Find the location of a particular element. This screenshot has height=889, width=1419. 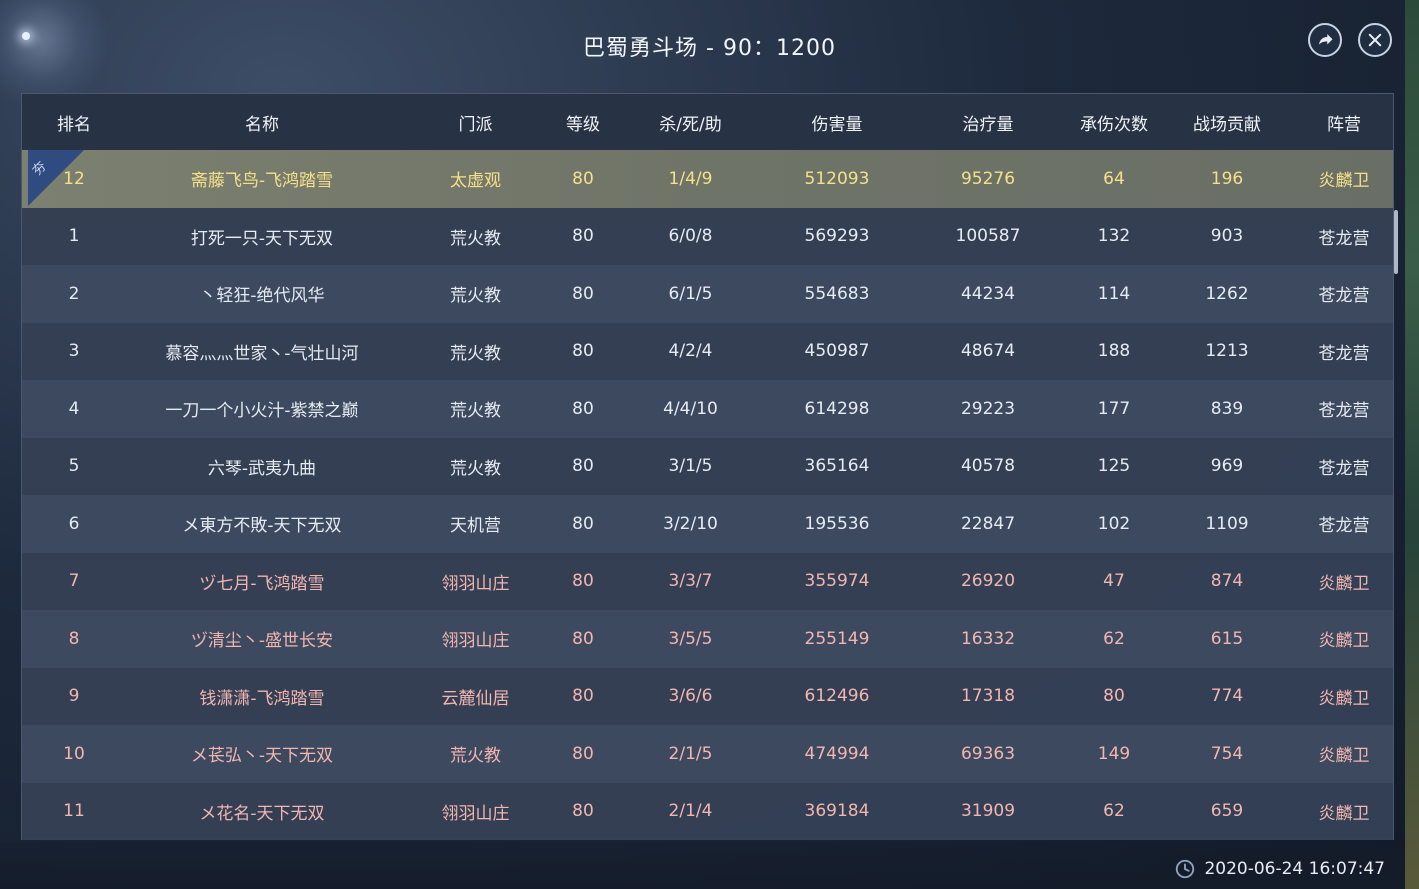

cell-kda: 3/2/10 is located at coordinates (690, 523).